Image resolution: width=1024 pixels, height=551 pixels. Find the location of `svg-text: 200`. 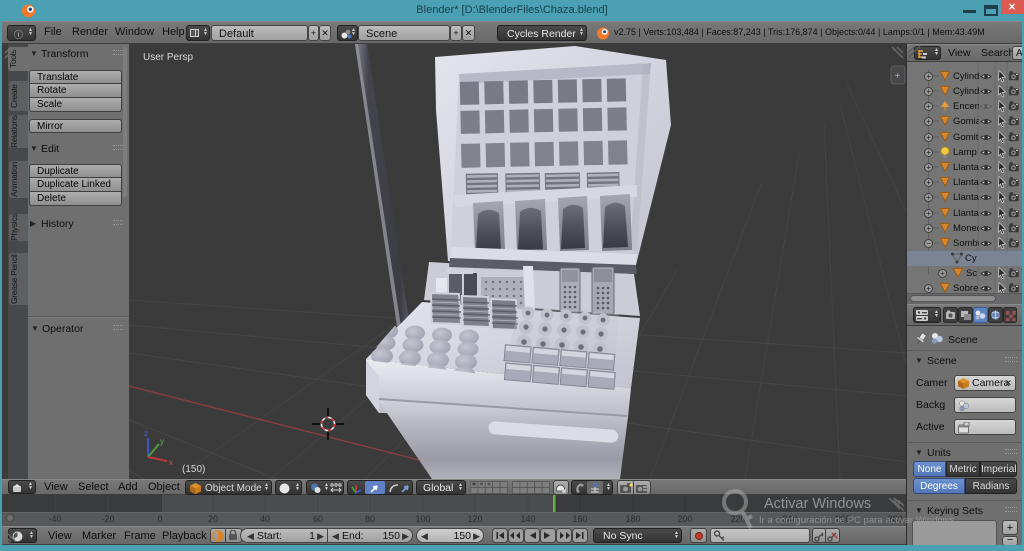

svg-text: 200 is located at coordinates (684, 519).